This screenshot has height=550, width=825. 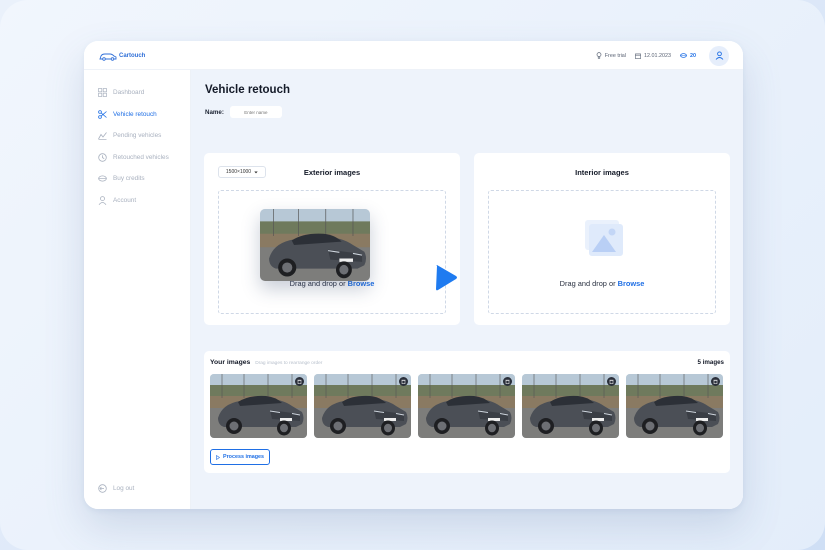 I want to click on sidebar-item-label: Account, so click(x=125, y=200).